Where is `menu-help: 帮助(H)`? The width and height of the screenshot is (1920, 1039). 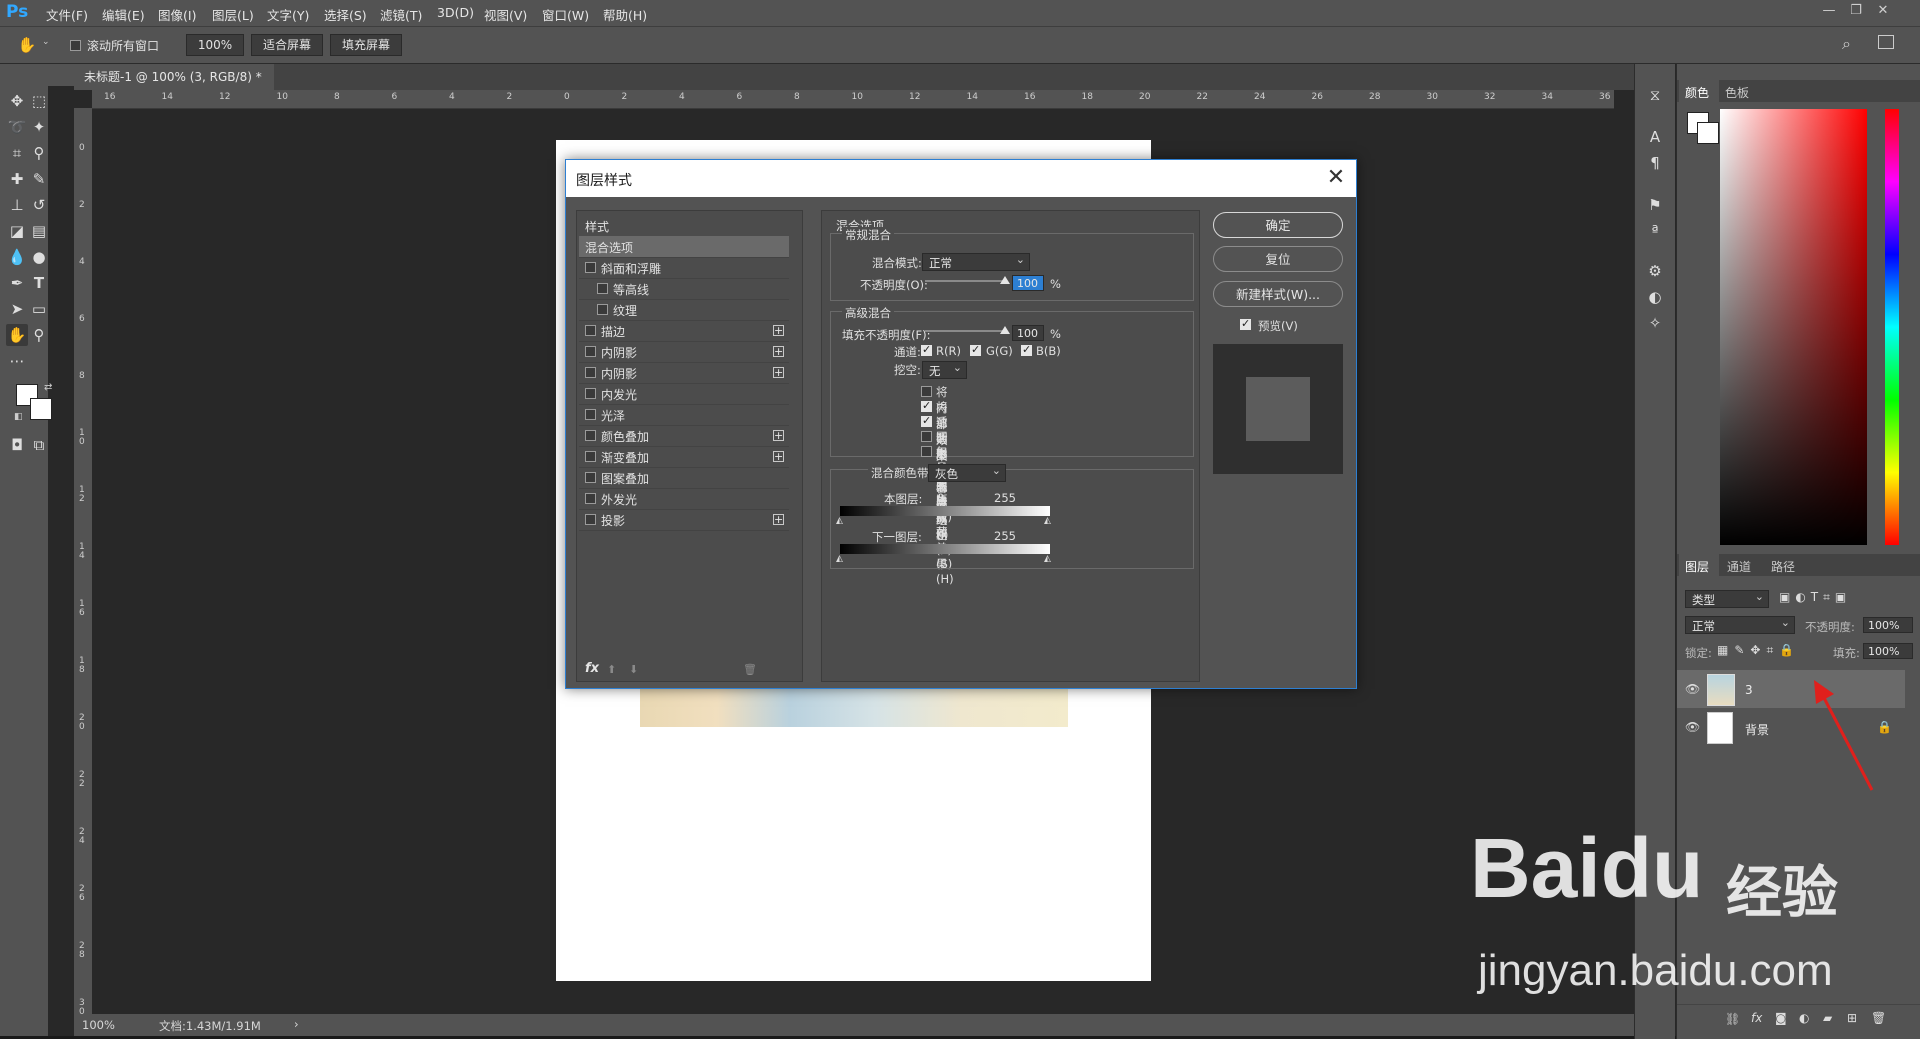 menu-help: 帮助(H) is located at coordinates (625, 14).